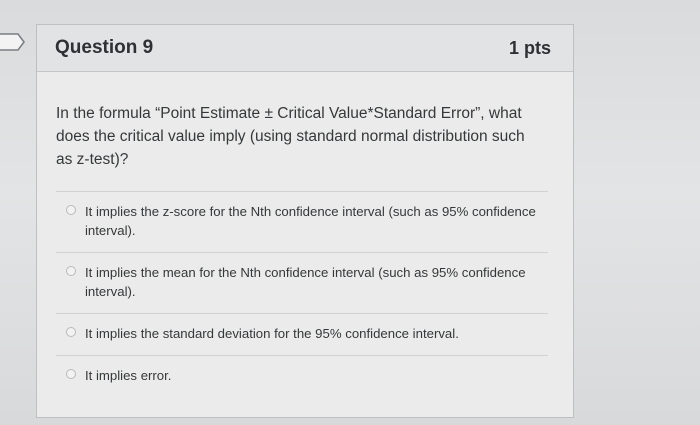 The height and width of the screenshot is (425, 700). What do you see at coordinates (529, 47) in the screenshot?
I see `question-points: 1 pts` at bounding box center [529, 47].